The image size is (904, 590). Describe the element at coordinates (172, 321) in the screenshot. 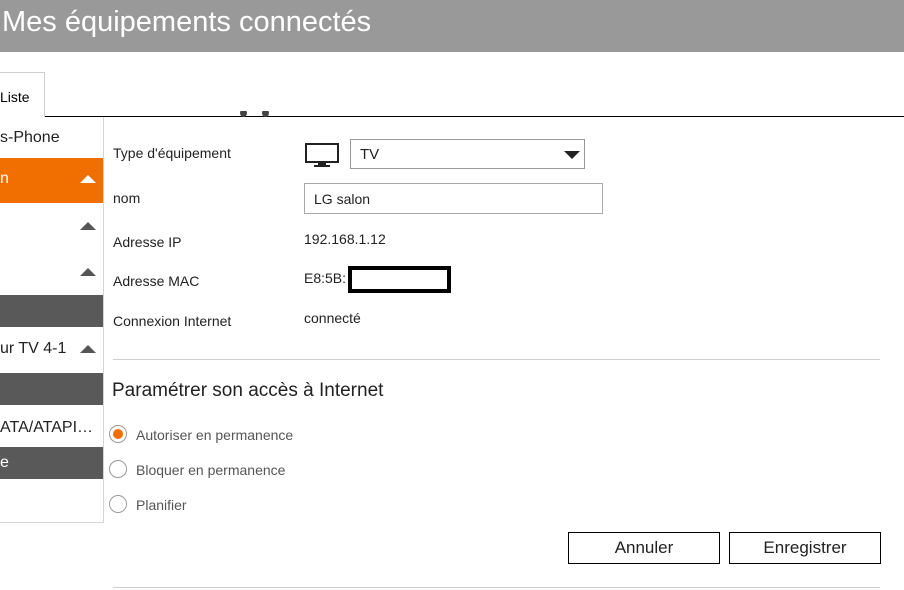

I see `internet-connection-label: Connexion Internet` at that location.